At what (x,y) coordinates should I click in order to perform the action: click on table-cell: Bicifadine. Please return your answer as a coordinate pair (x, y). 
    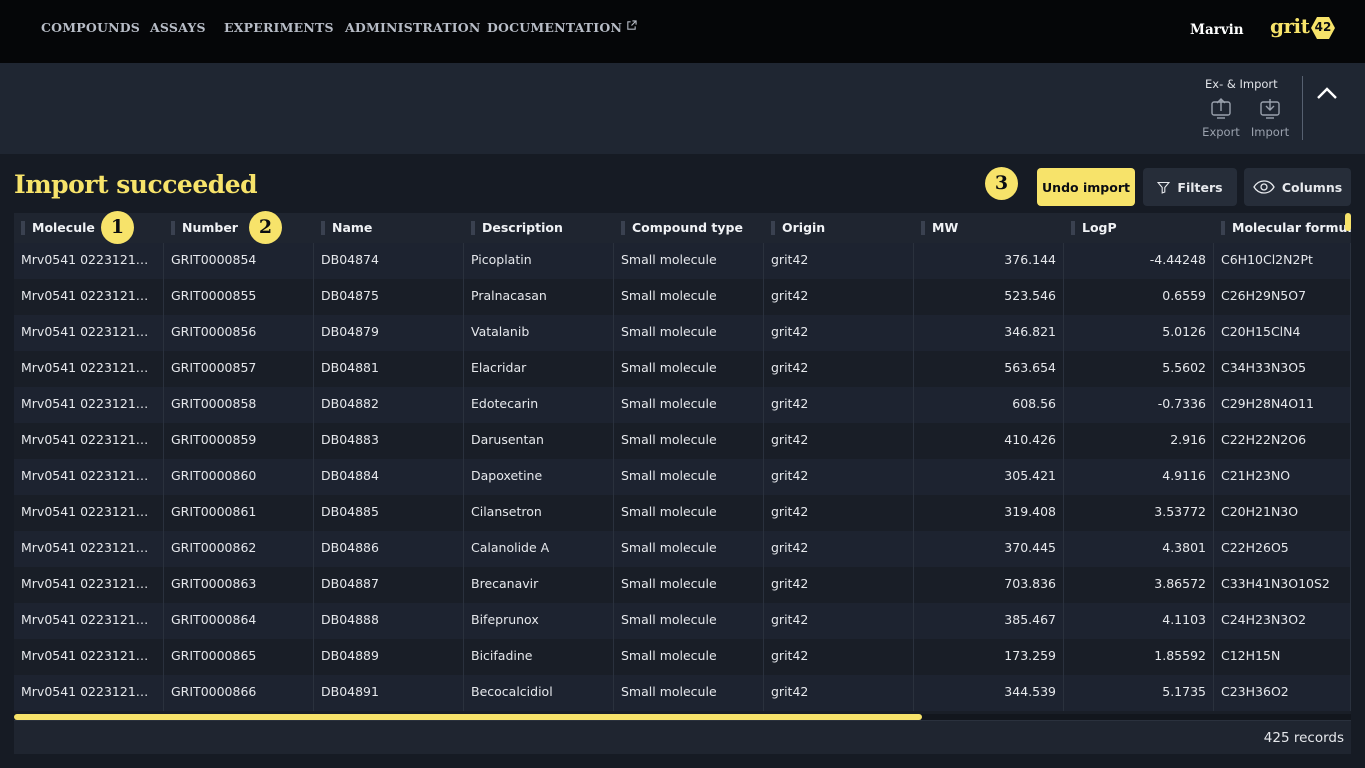
    Looking at the image, I should click on (539, 657).